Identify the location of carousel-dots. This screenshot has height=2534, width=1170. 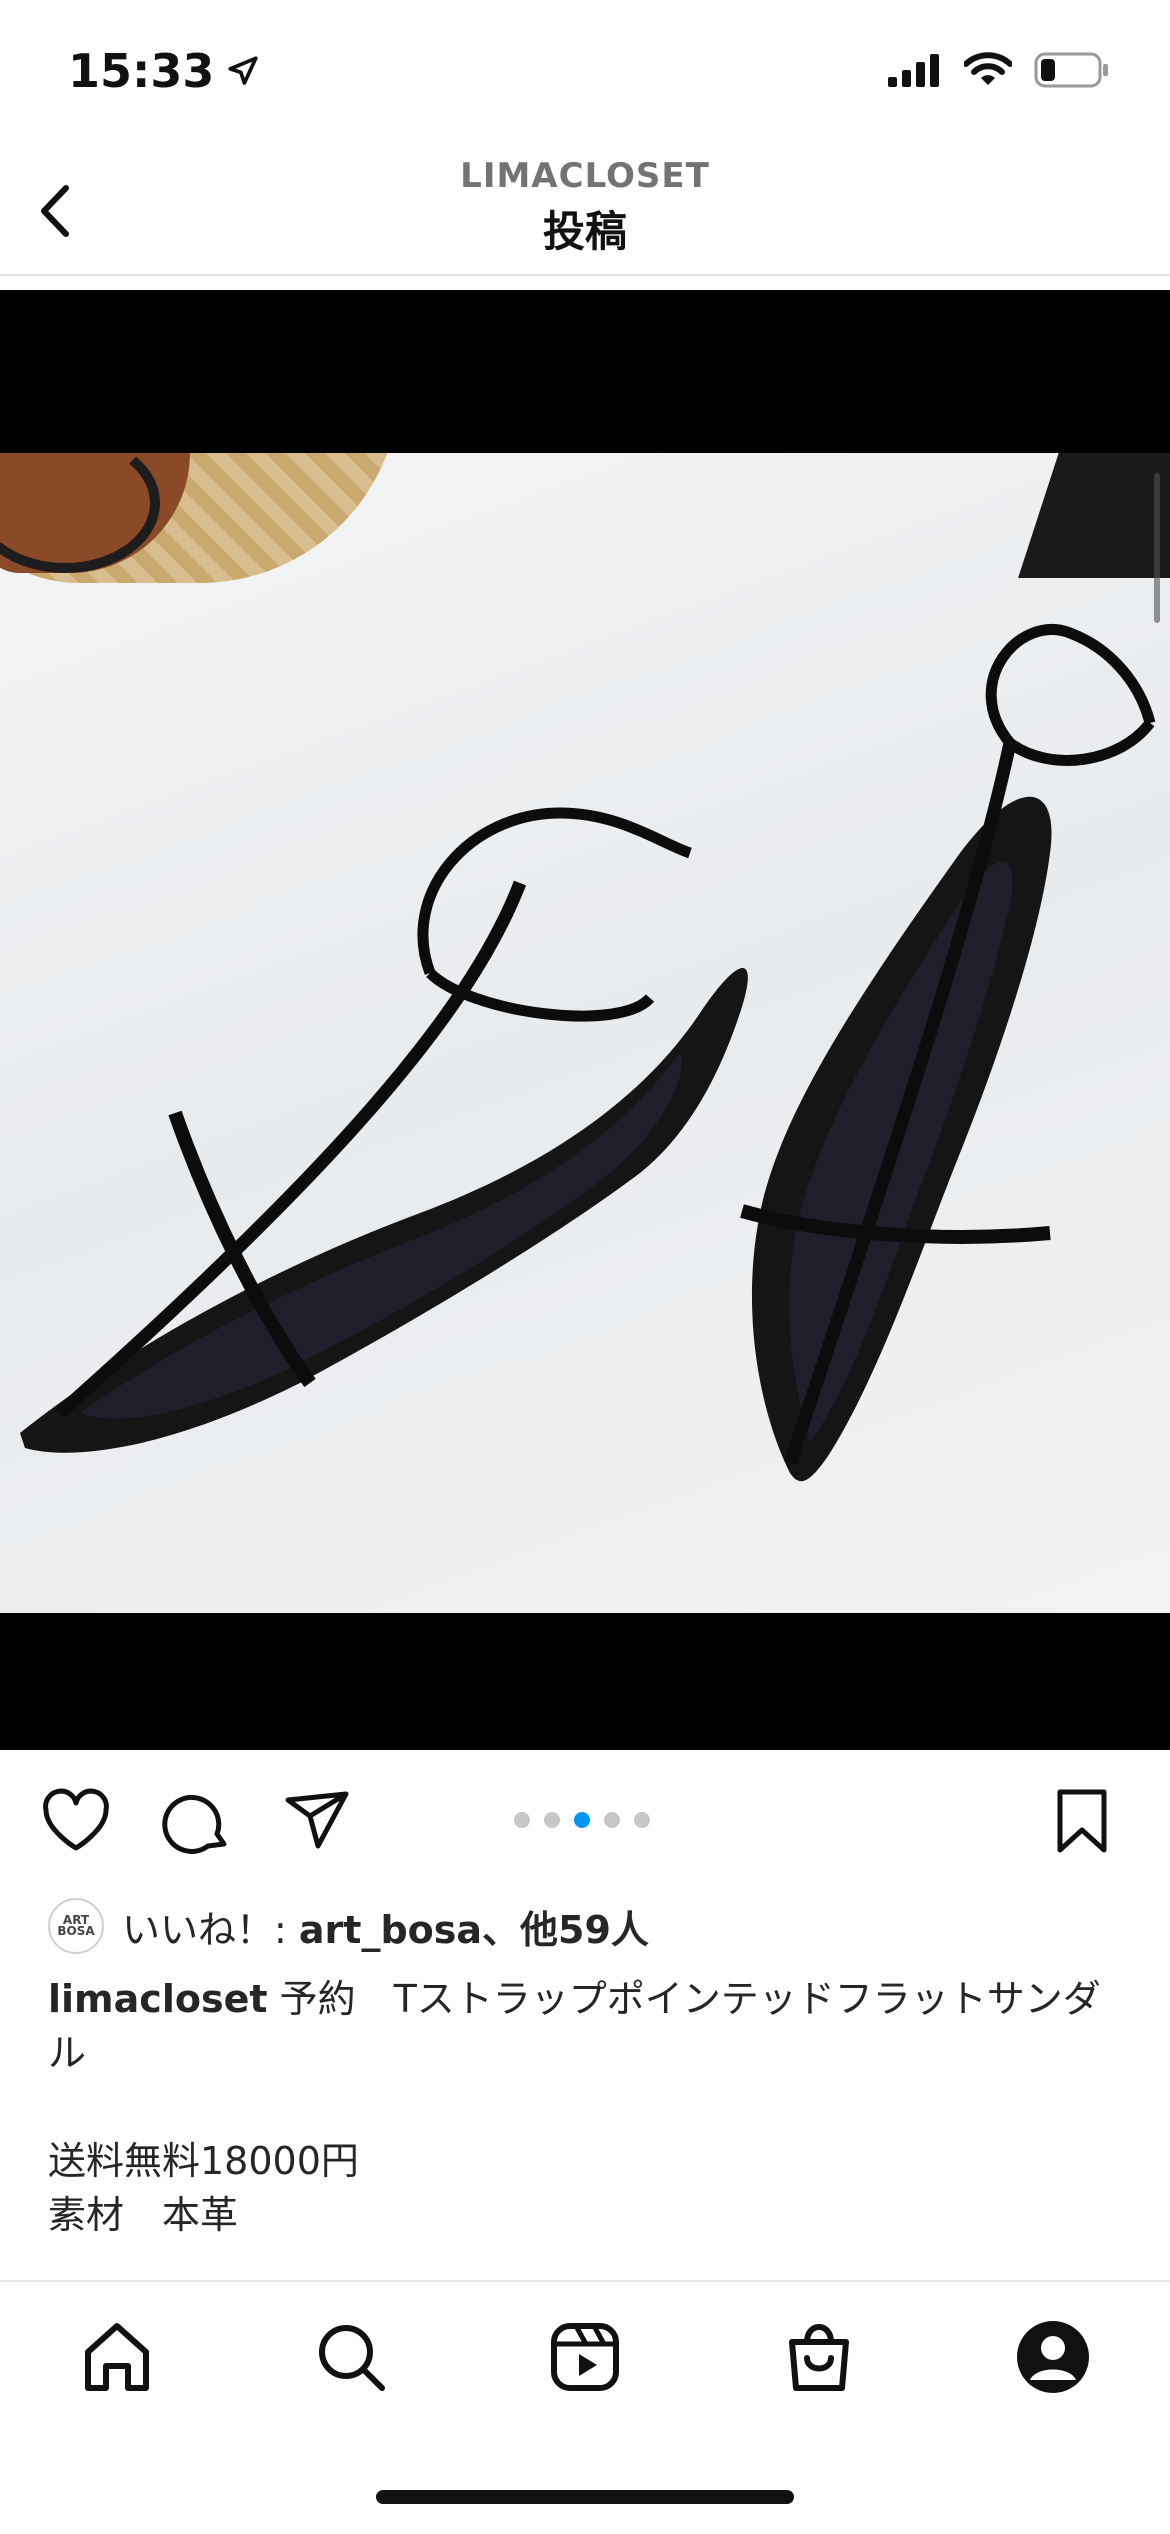
(582, 1820).